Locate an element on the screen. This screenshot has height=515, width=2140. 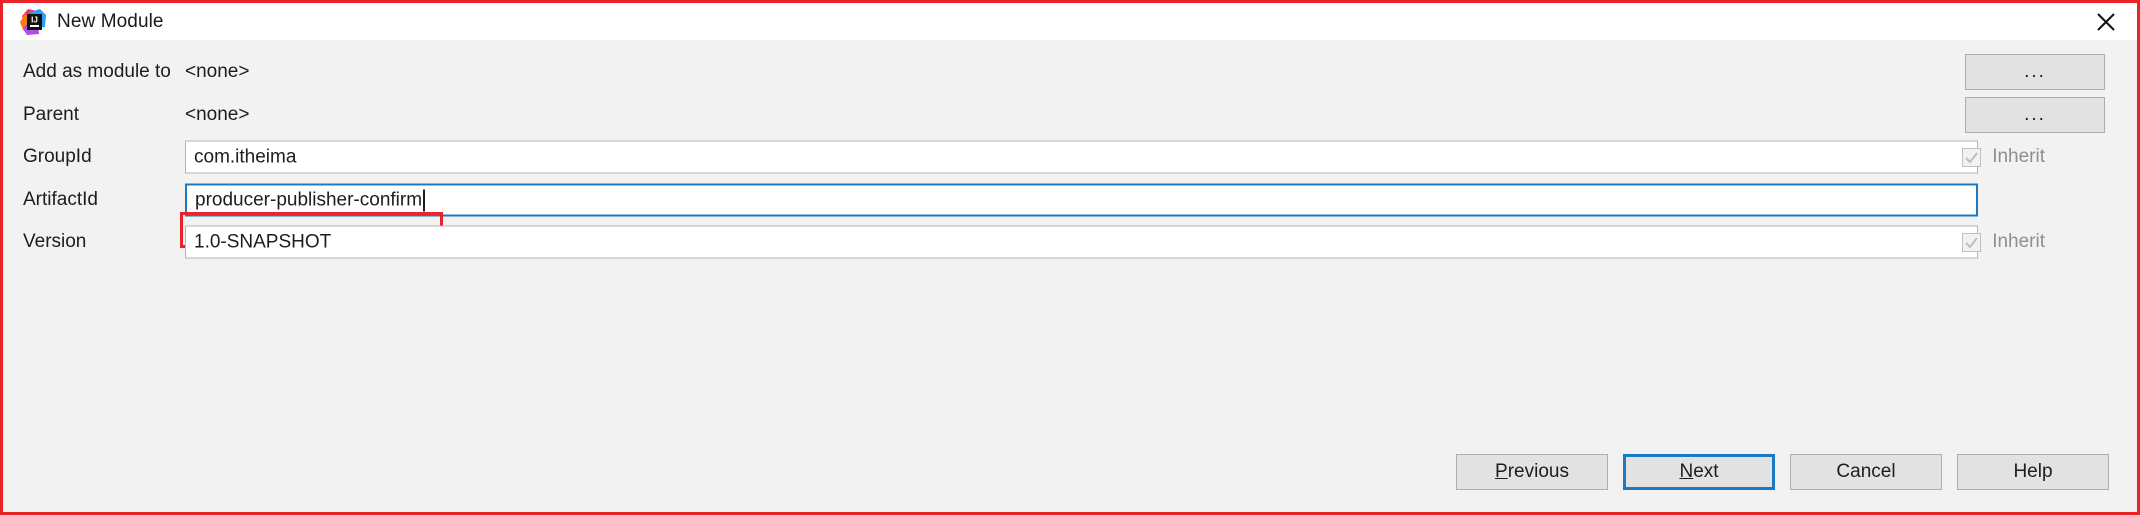
dialog-button-bar: Previous Next Cancel Help is located at coordinates (1782, 472).